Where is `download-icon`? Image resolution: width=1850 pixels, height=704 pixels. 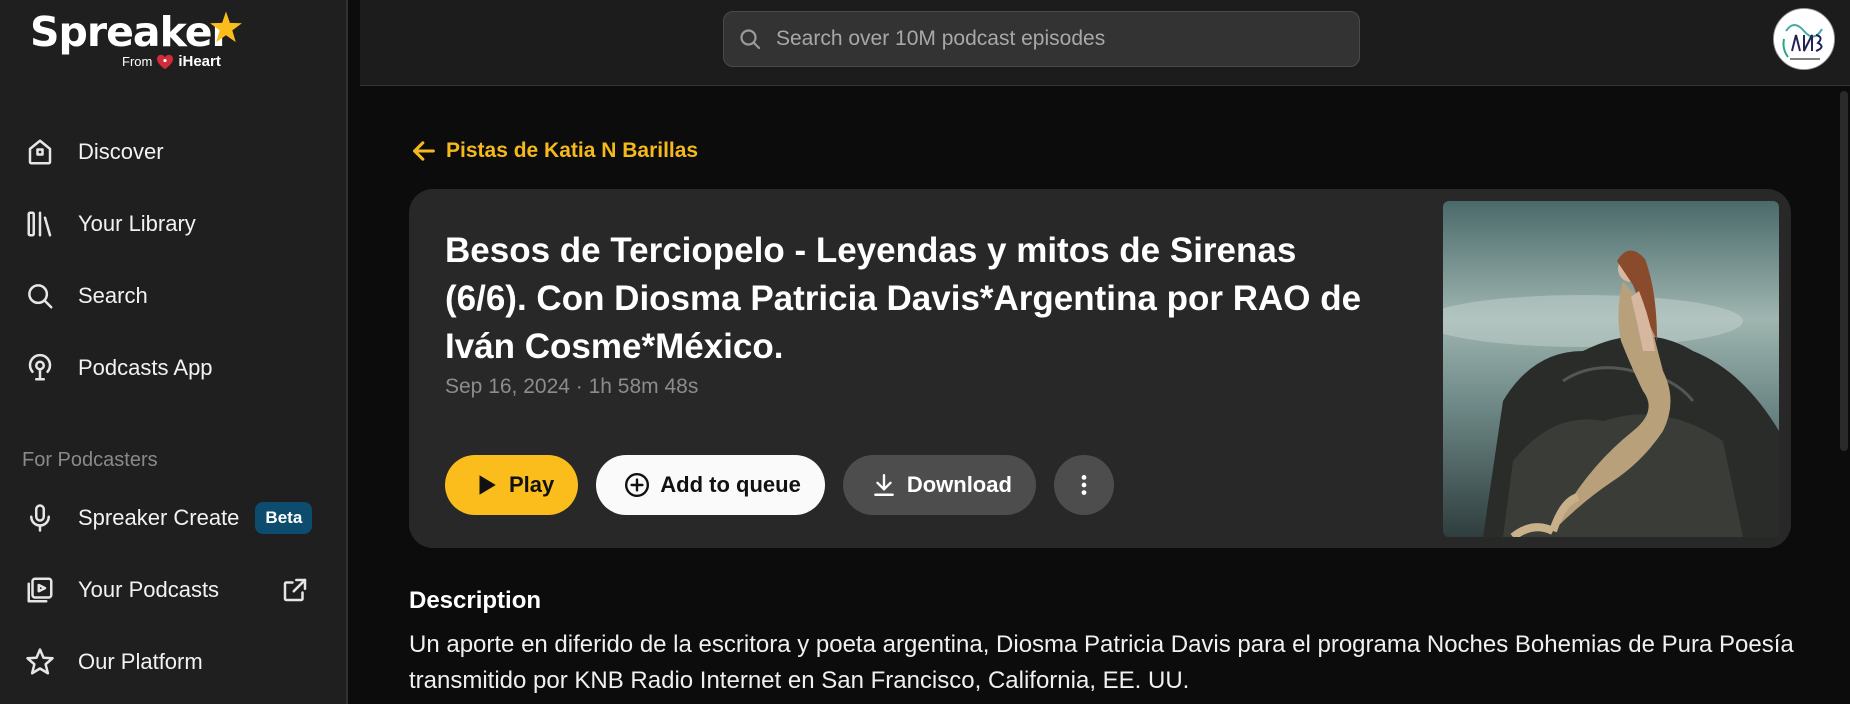
download-icon is located at coordinates (883, 485).